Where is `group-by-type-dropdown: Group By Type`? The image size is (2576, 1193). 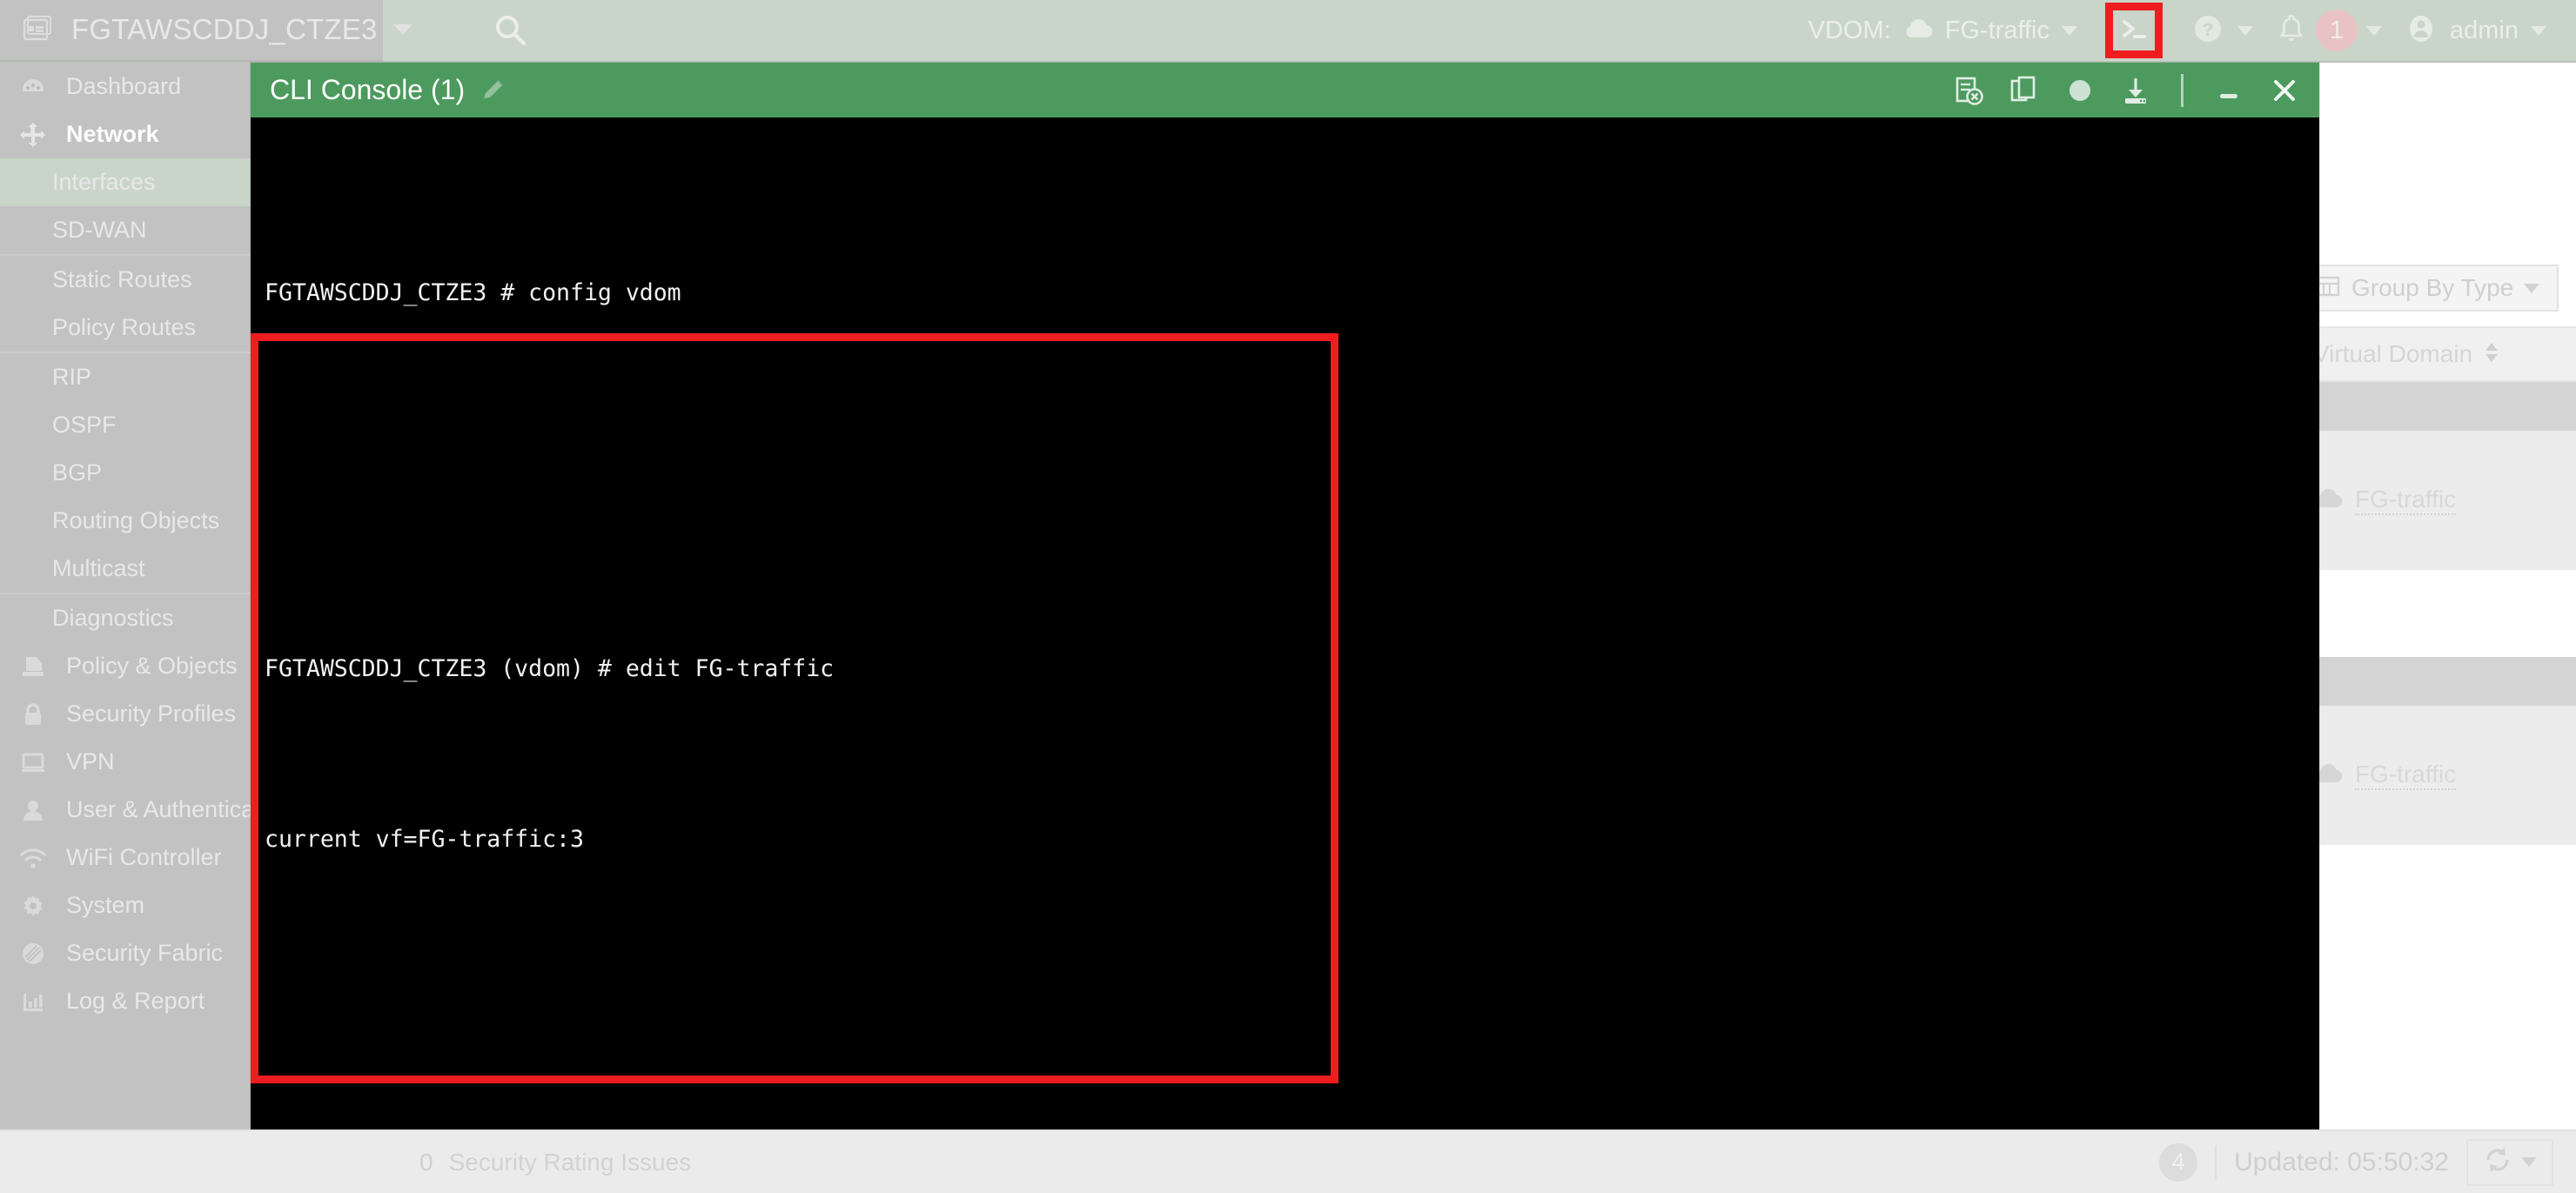 group-by-type-dropdown: Group By Type is located at coordinates (2428, 288).